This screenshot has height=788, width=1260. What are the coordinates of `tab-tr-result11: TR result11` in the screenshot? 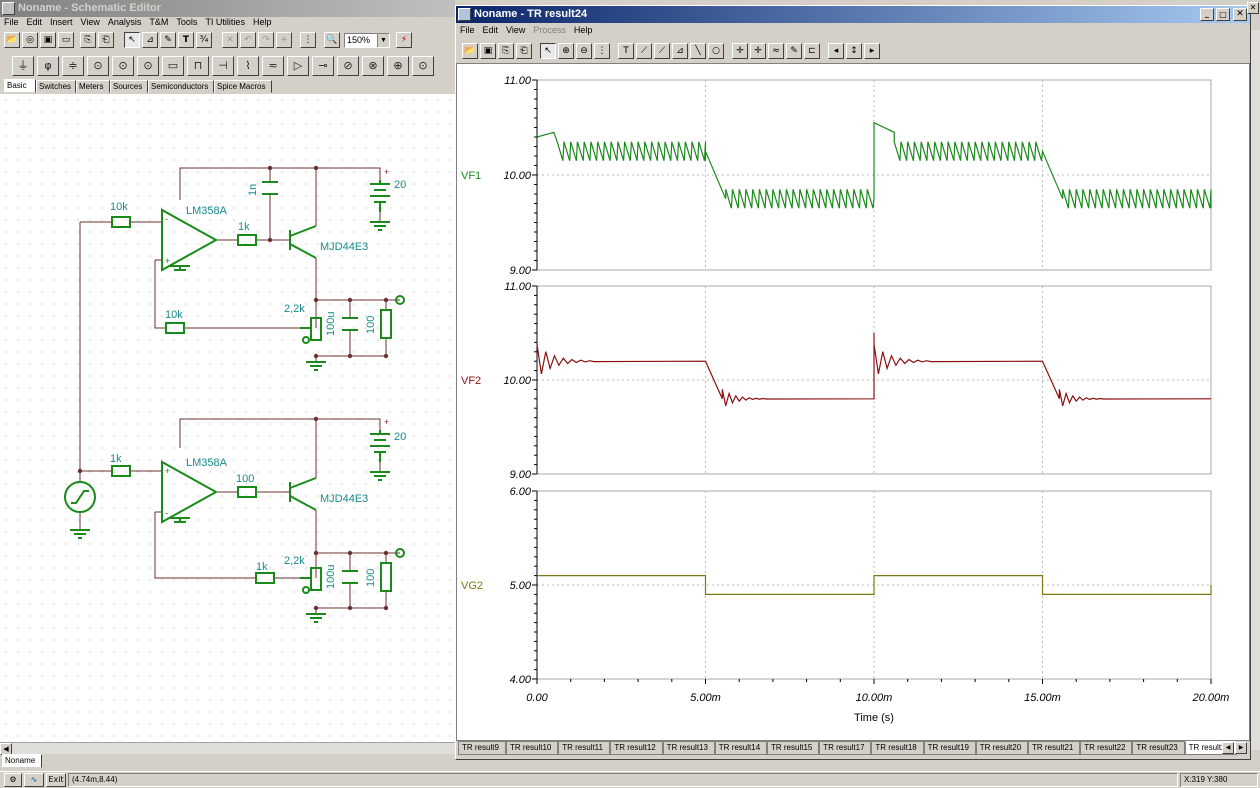 It's located at (584, 748).